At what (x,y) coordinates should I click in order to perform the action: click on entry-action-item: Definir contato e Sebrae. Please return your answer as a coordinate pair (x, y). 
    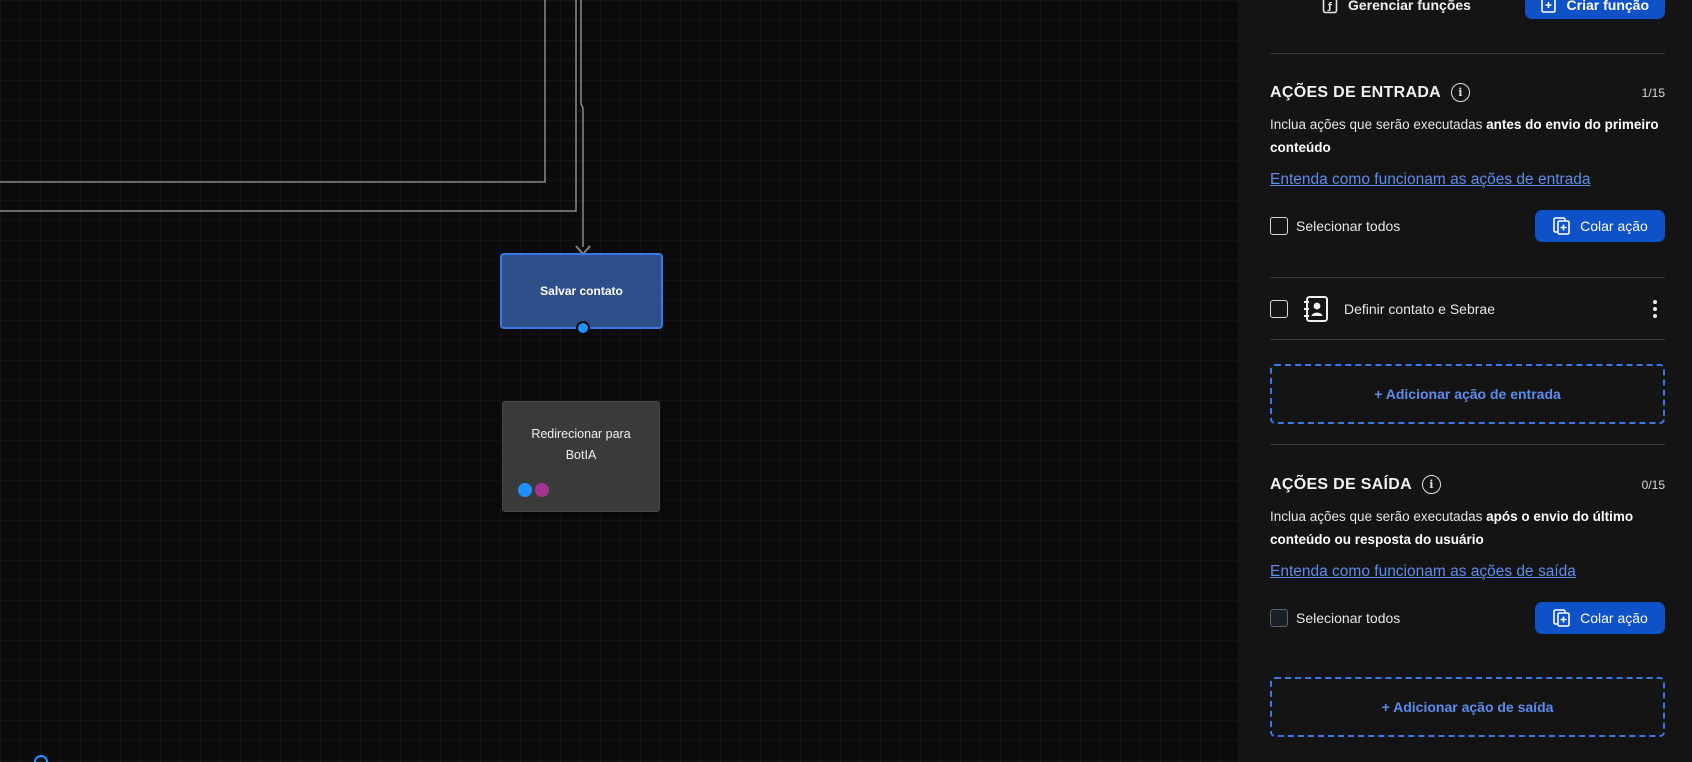
    Looking at the image, I should click on (1467, 309).